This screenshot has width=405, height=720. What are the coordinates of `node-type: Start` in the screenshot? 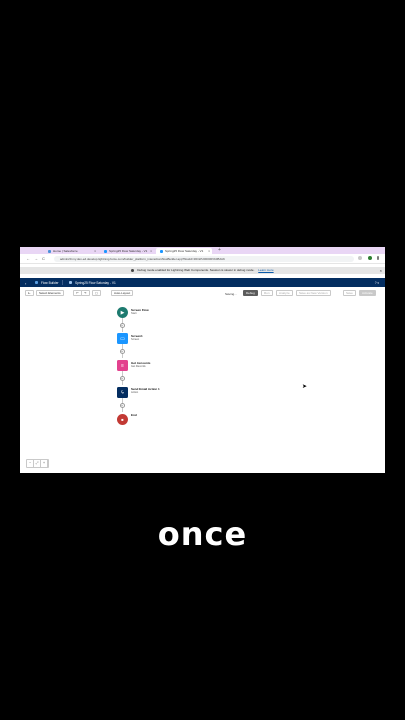 It's located at (134, 313).